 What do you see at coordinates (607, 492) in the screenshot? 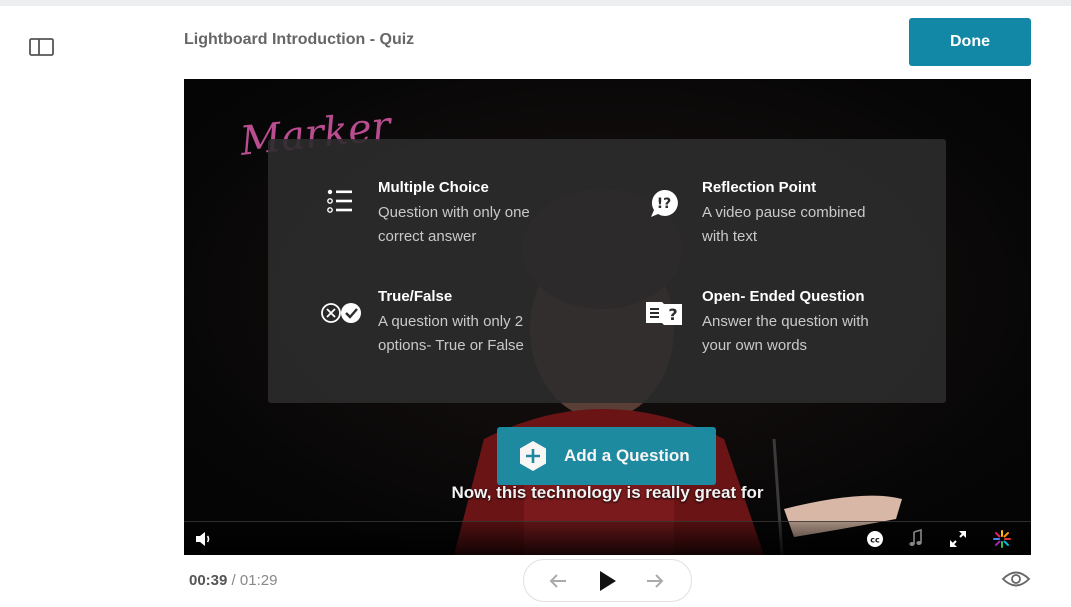
I see `video-subtitle: Now, this technology is really great for` at bounding box center [607, 492].